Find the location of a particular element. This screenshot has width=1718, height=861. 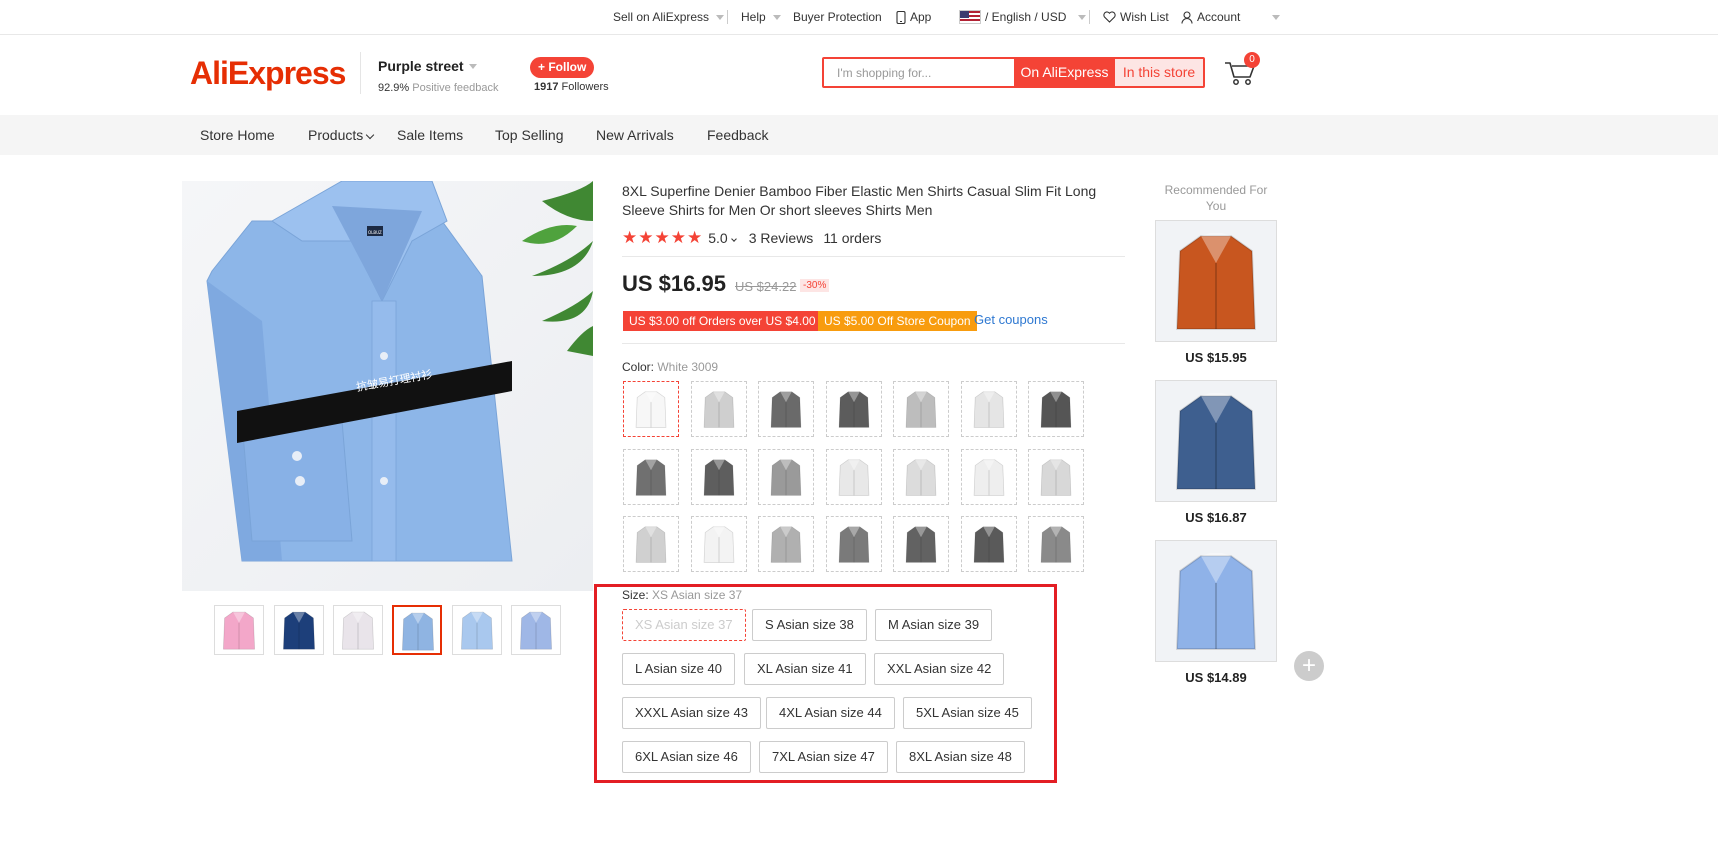

rating-row: ★ ★ ★ ★ ★ 5.0 3 Reviews 11 orders is located at coordinates (751, 238).